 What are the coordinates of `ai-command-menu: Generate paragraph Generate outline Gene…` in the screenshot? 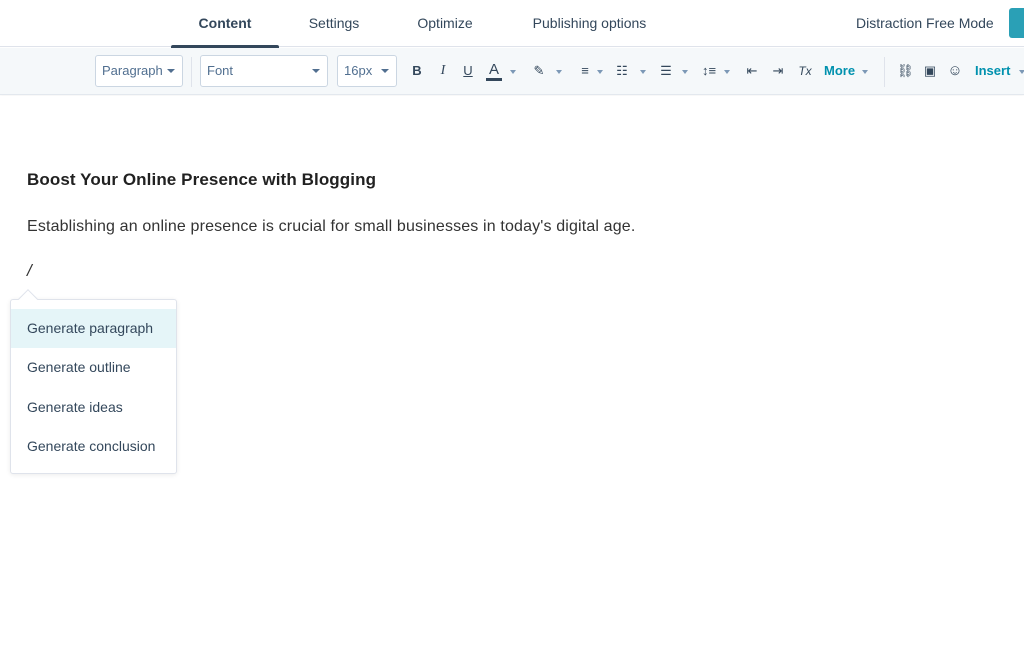 It's located at (93, 381).